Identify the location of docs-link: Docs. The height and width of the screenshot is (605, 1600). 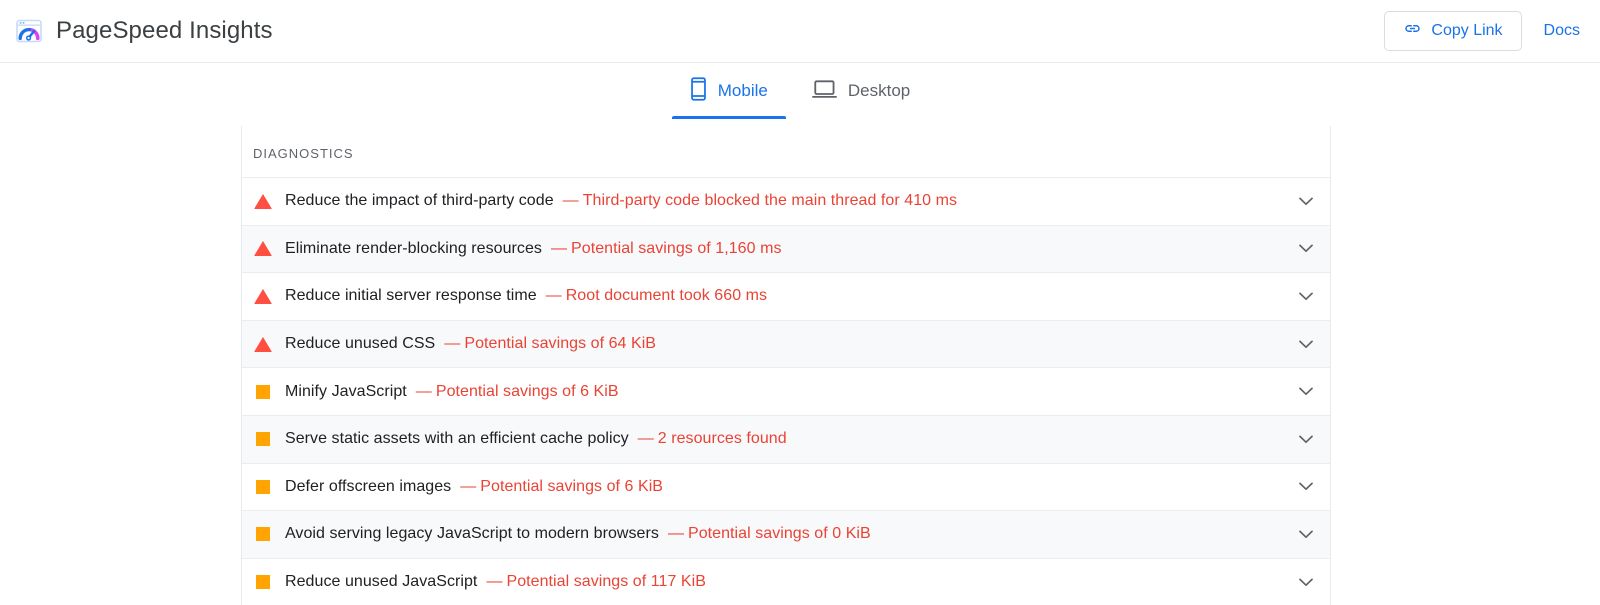
(1563, 31).